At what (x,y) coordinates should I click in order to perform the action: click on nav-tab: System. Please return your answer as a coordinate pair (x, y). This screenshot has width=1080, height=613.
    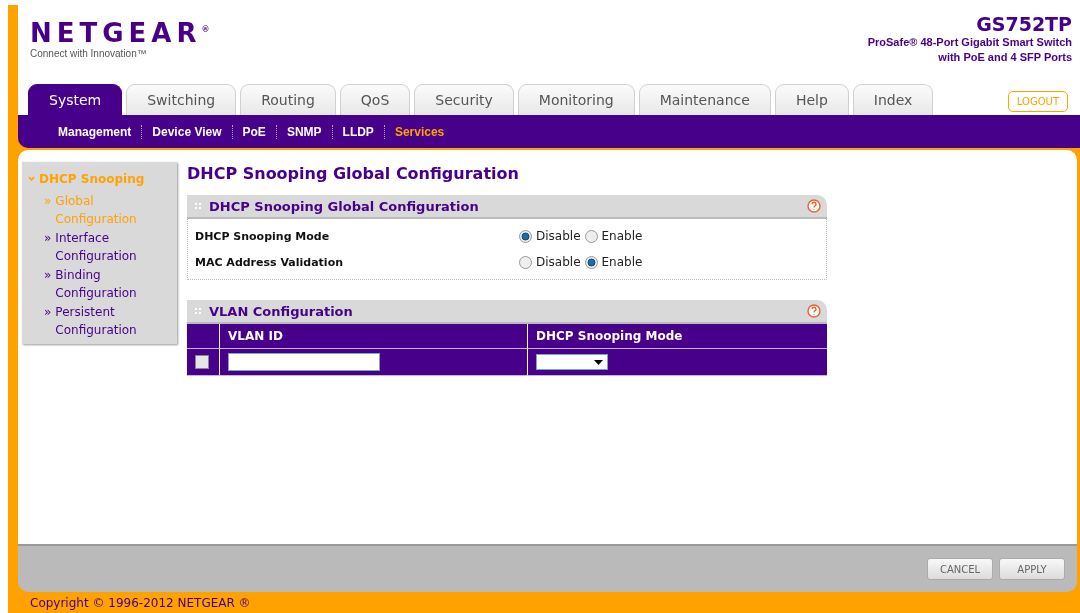
    Looking at the image, I should click on (75, 99).